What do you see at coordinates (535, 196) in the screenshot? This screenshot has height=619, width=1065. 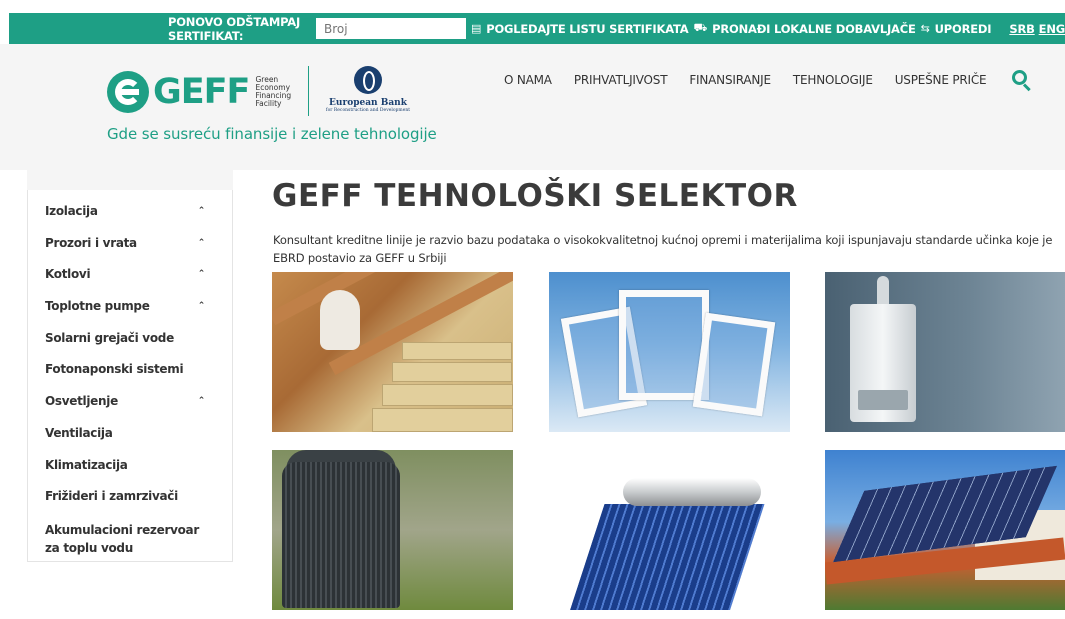 I see `page-title: GEFF TEHNOLOŠKI SELEKTOR` at bounding box center [535, 196].